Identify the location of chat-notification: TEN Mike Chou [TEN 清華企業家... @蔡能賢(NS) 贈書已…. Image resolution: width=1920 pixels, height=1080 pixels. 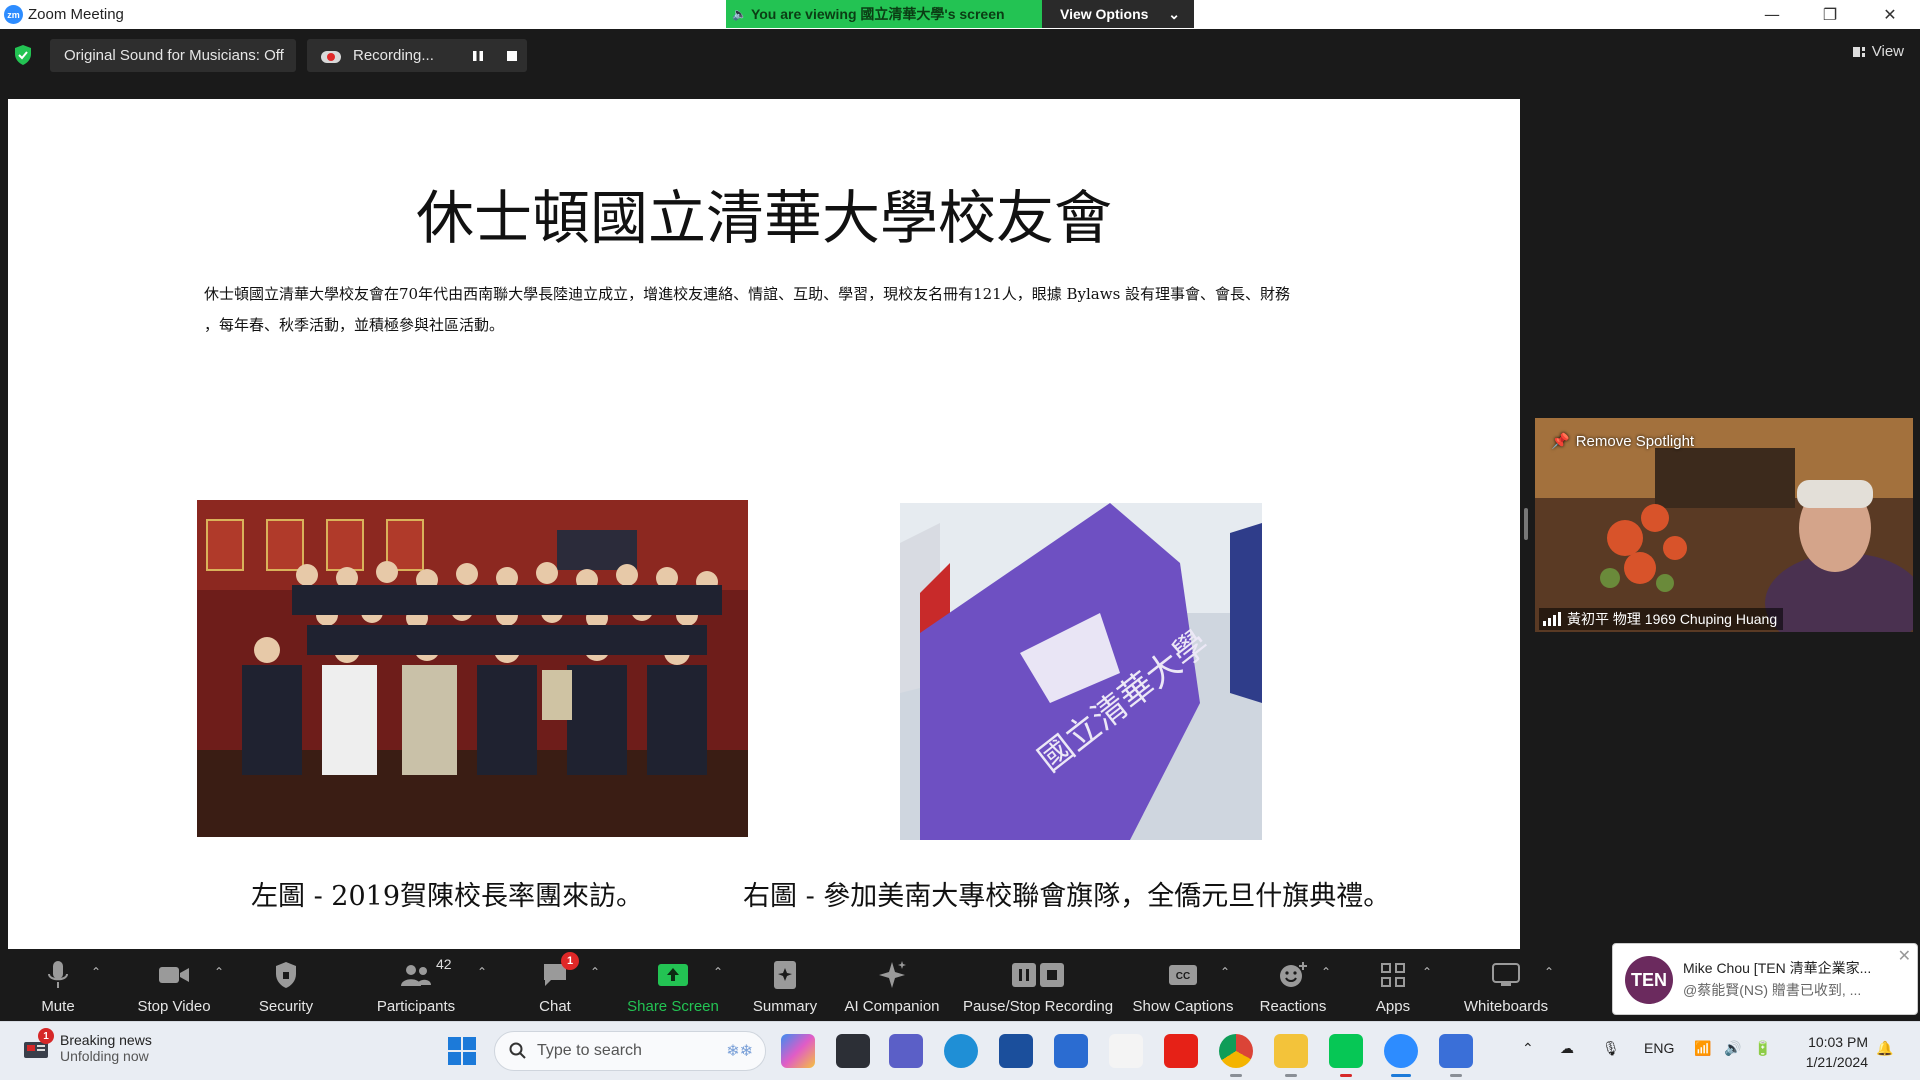
(1765, 979).